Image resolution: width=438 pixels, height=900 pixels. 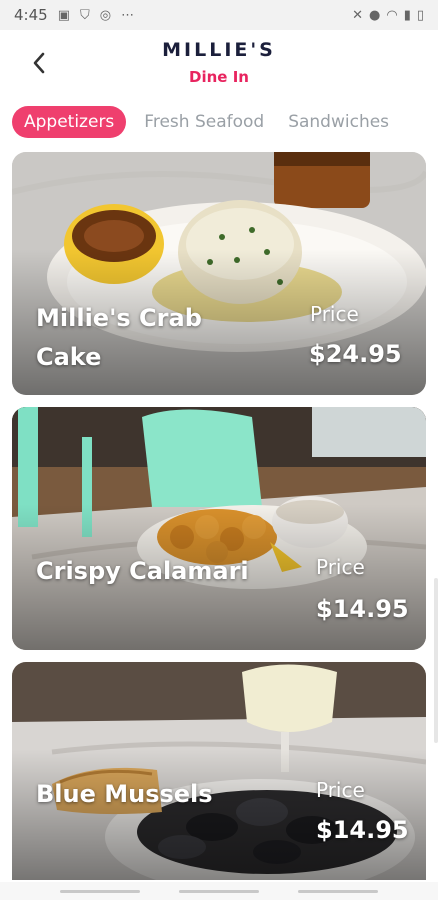 I want to click on status-time: 4:45, so click(x=31, y=15).